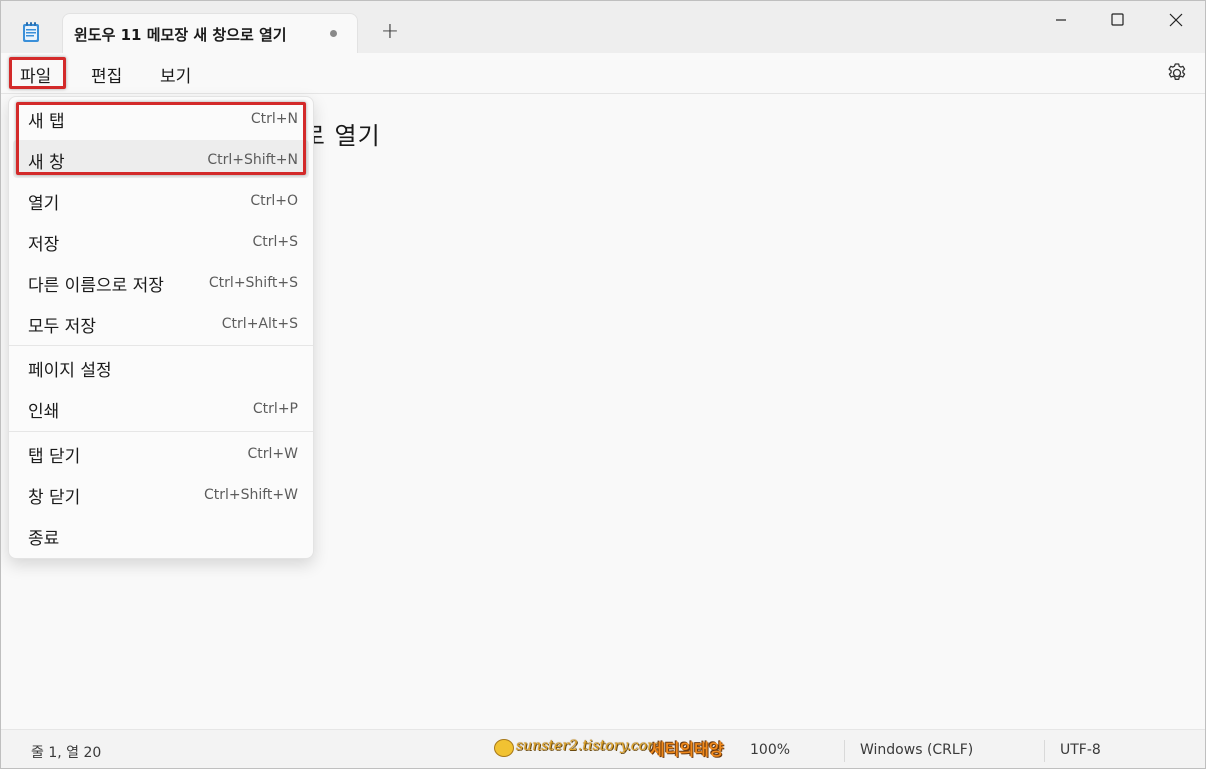 Image resolution: width=1206 pixels, height=769 pixels. I want to click on menu-item-shortcut: Ctrl+O, so click(274, 201).